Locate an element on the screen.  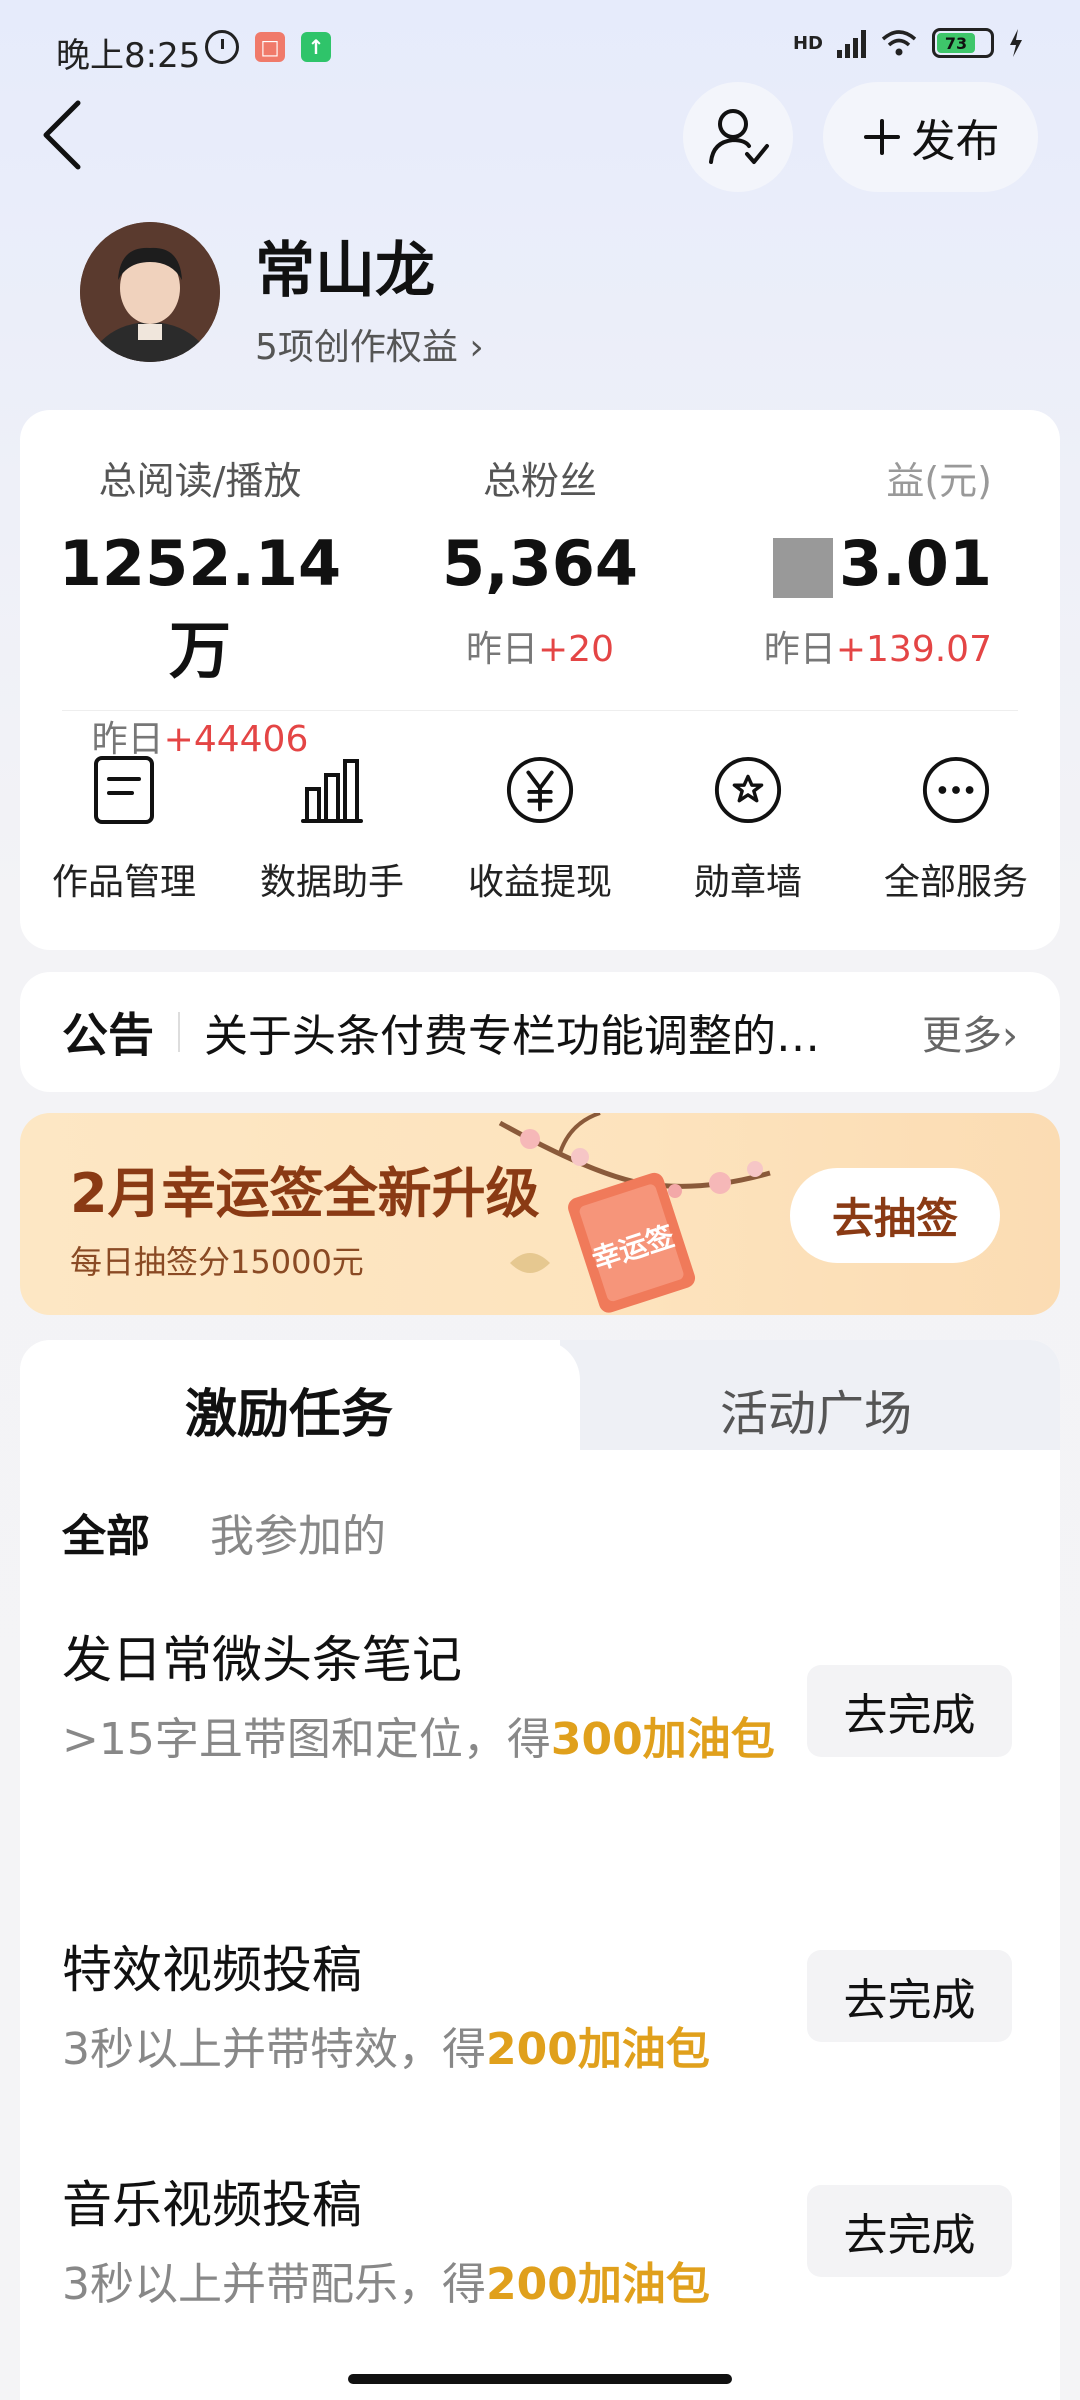
avatar is located at coordinates (150, 292).